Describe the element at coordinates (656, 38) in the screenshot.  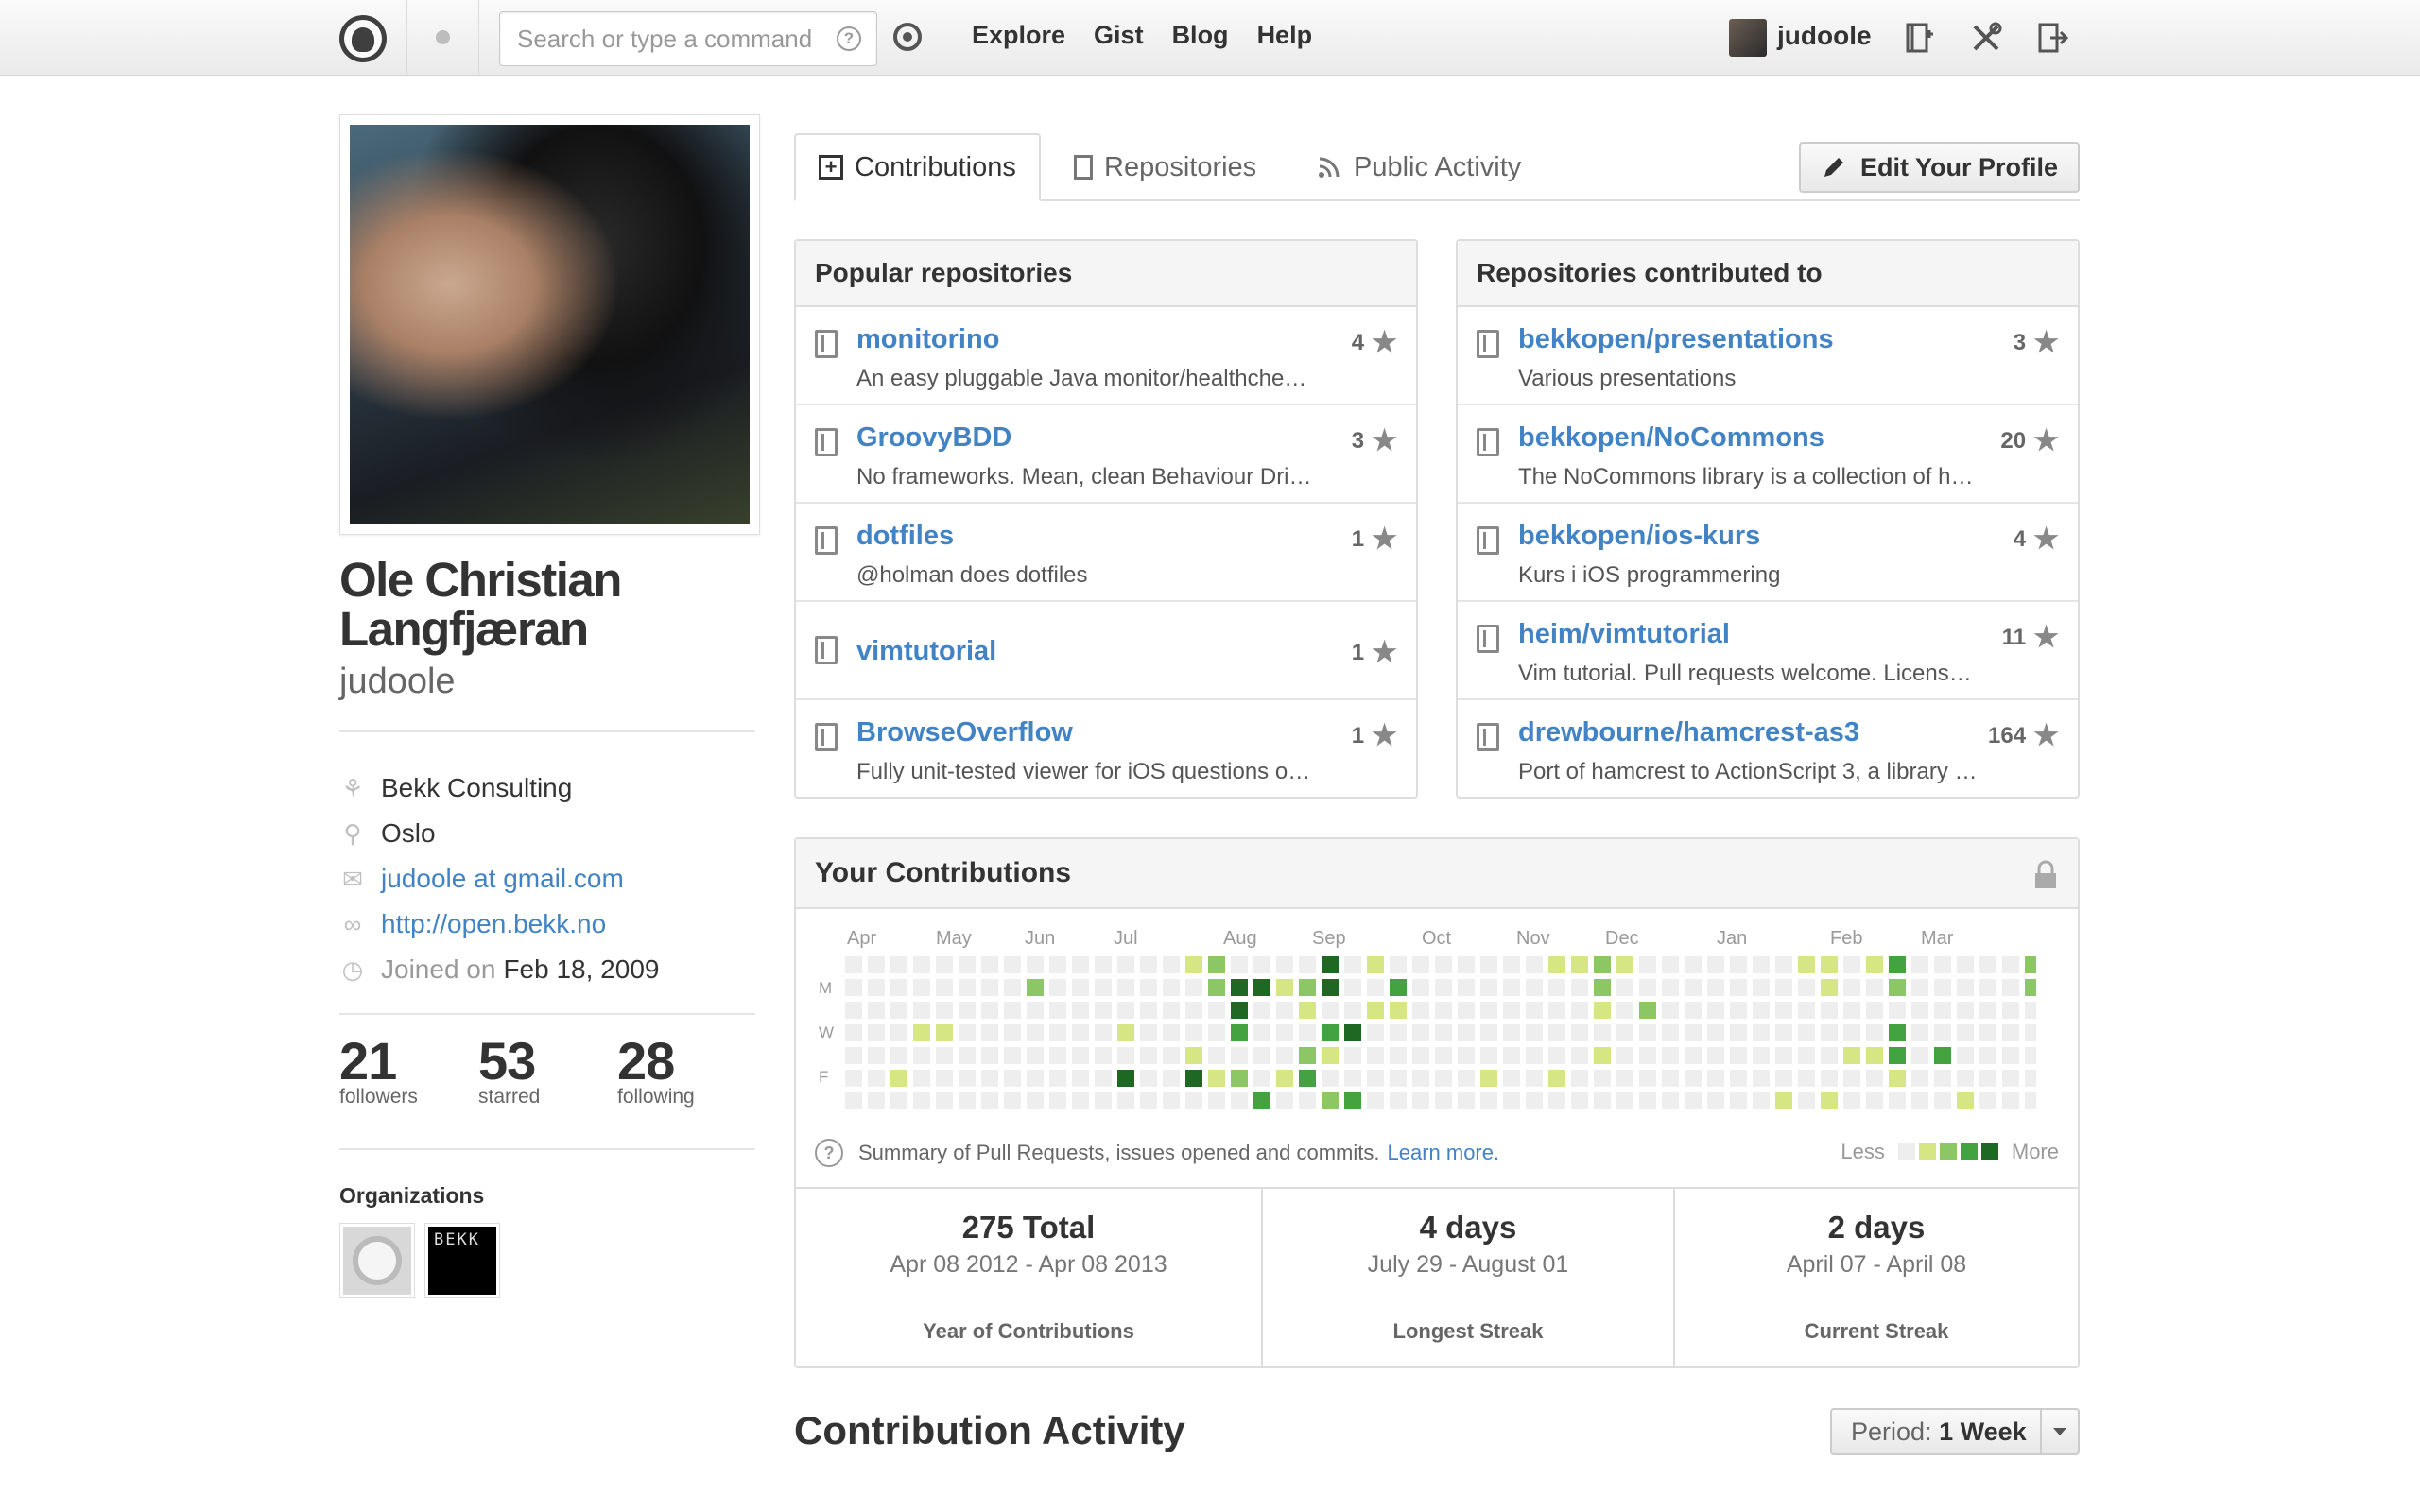
I see `search-input` at that location.